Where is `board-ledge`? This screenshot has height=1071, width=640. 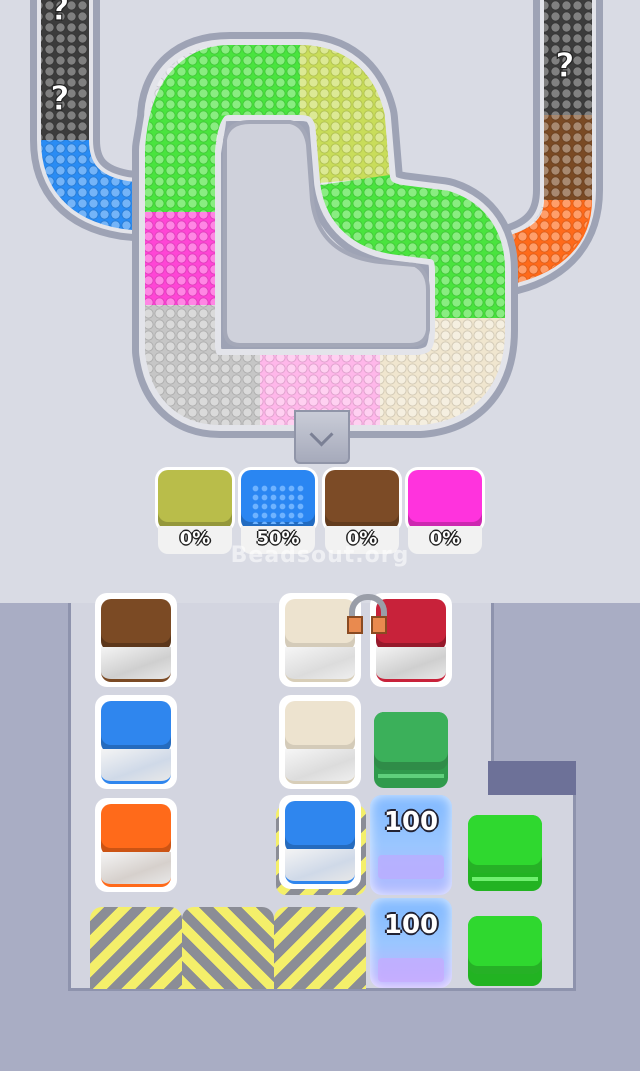 board-ledge is located at coordinates (532, 778).